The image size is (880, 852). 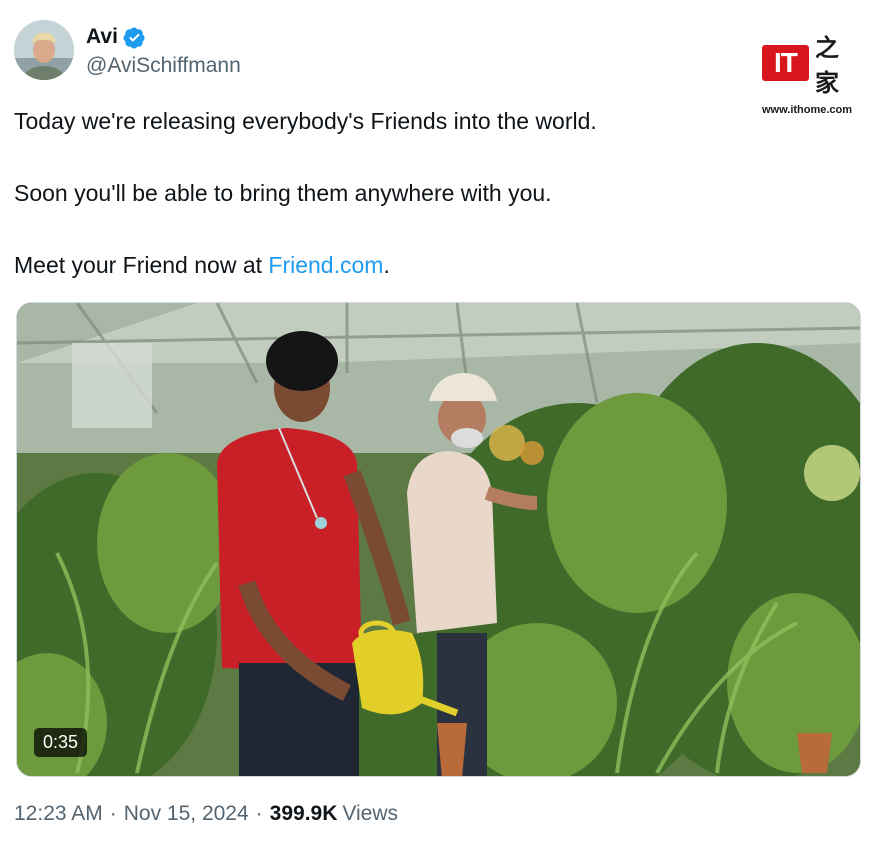 I want to click on watermark-logo-chars: 之家, so click(x=826, y=66).